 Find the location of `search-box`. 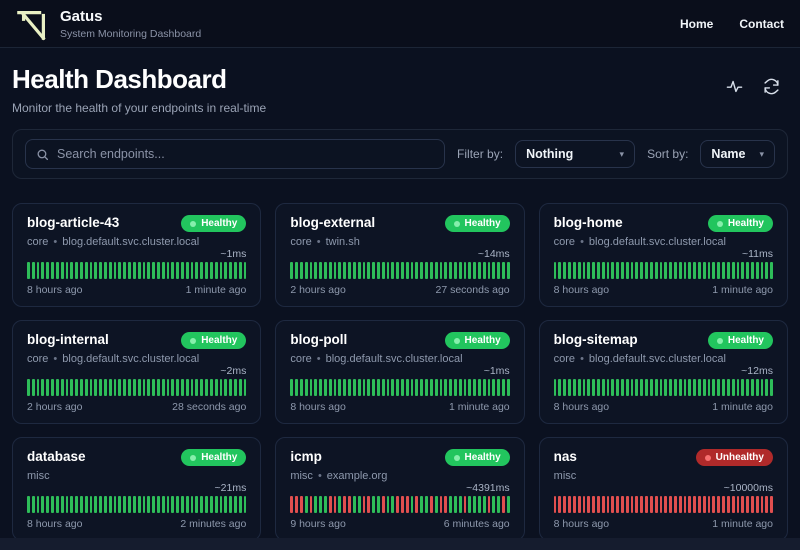

search-box is located at coordinates (235, 154).